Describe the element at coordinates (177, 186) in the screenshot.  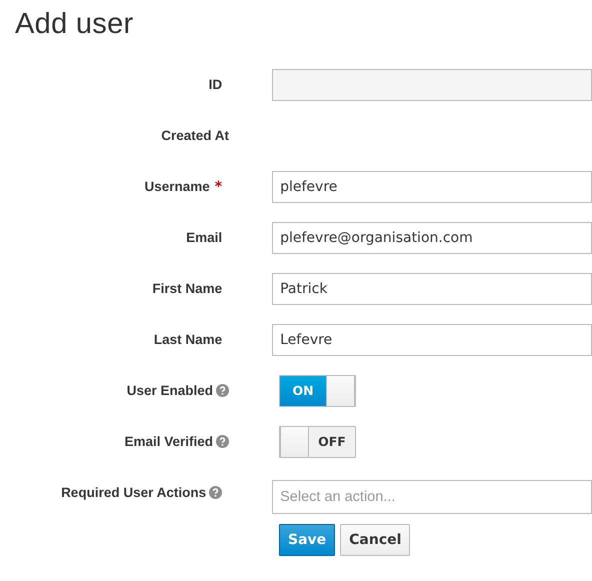
I see `field-label: Username` at that location.